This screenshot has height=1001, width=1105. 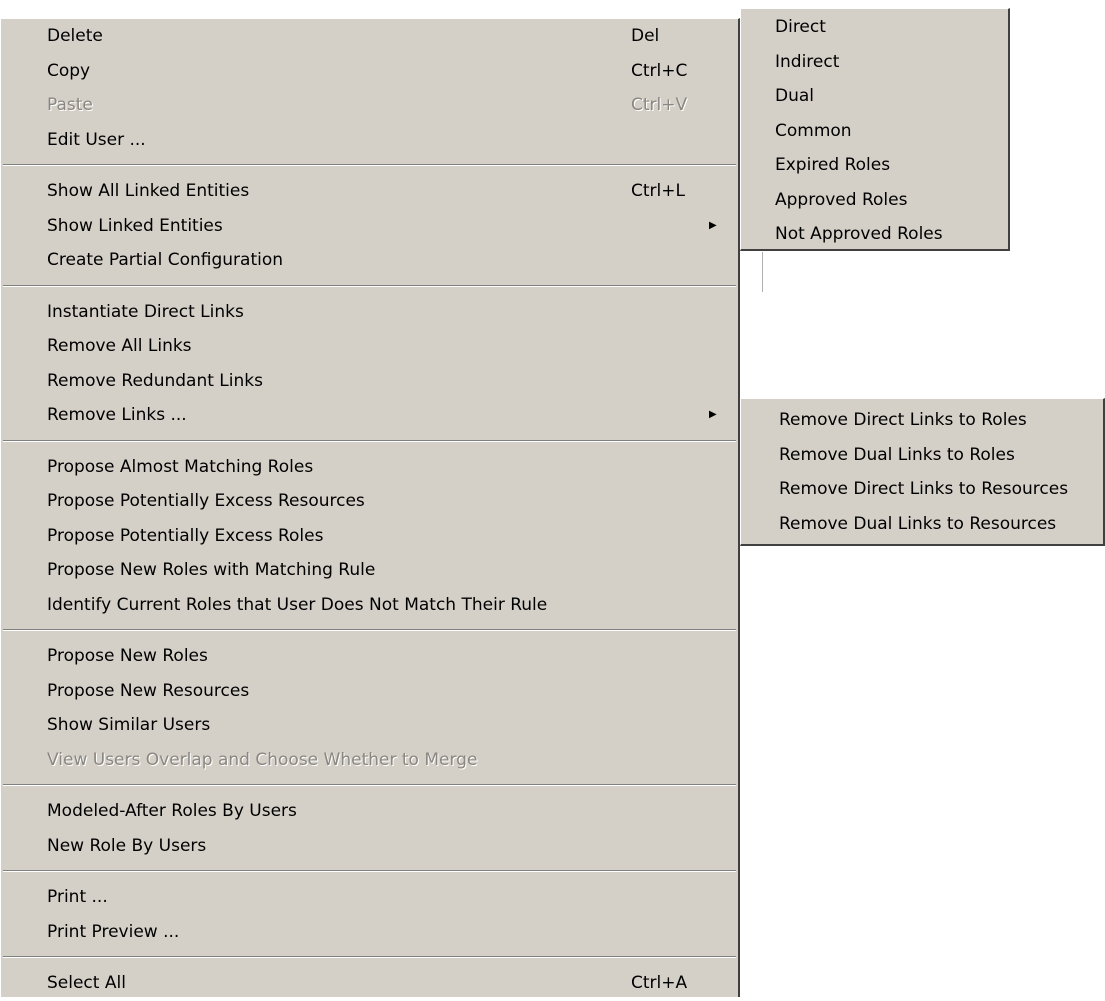 What do you see at coordinates (369, 381) in the screenshot?
I see `menu-item-remove-redundant-links: Remove Redundant Links` at bounding box center [369, 381].